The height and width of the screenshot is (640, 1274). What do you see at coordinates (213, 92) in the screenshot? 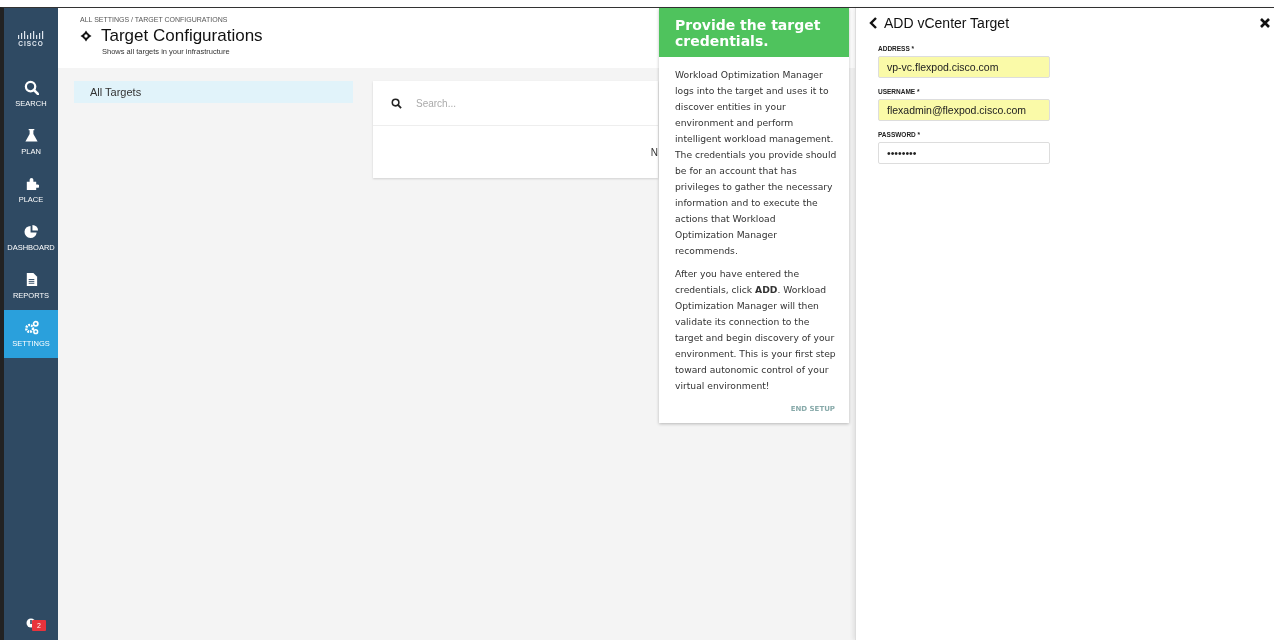
I see `target-group-item: All Targets` at bounding box center [213, 92].